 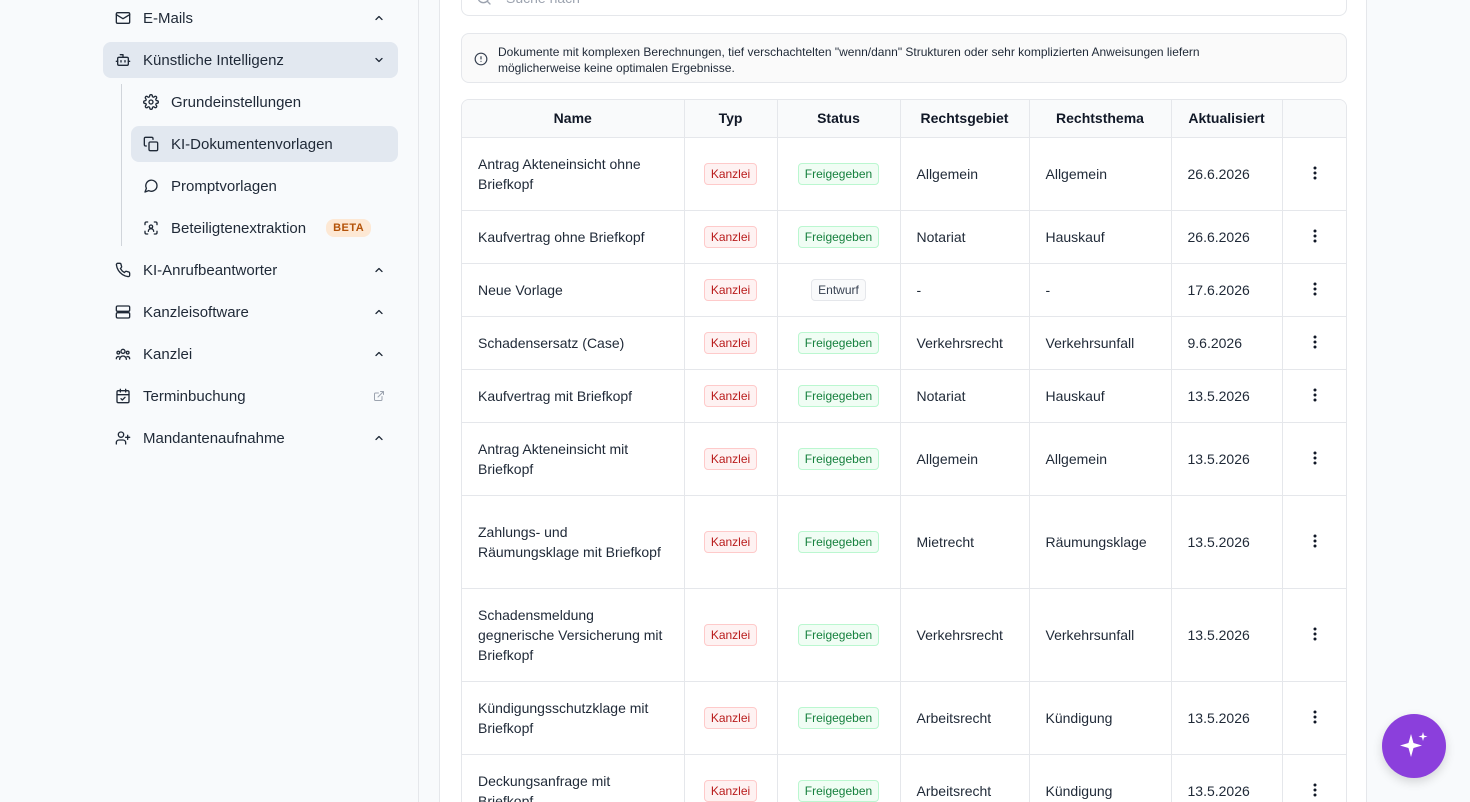 What do you see at coordinates (856, 3) in the screenshot?
I see `search-input` at bounding box center [856, 3].